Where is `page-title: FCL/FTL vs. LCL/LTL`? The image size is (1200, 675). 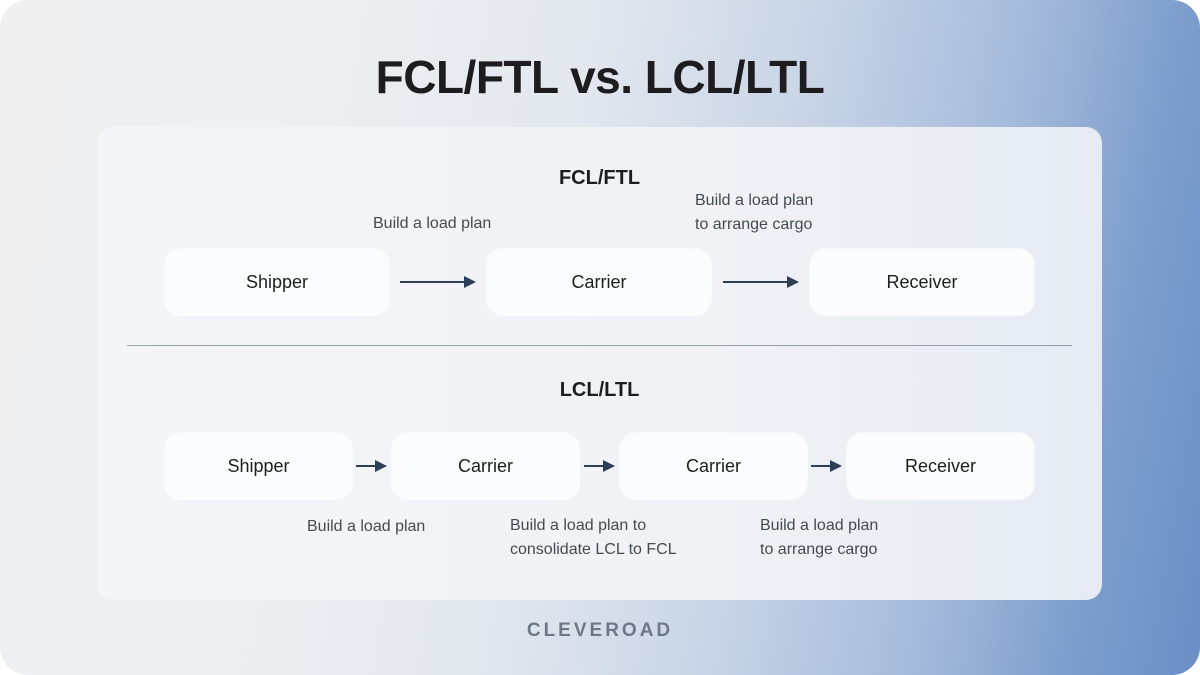 page-title: FCL/FTL vs. LCL/LTL is located at coordinates (600, 77).